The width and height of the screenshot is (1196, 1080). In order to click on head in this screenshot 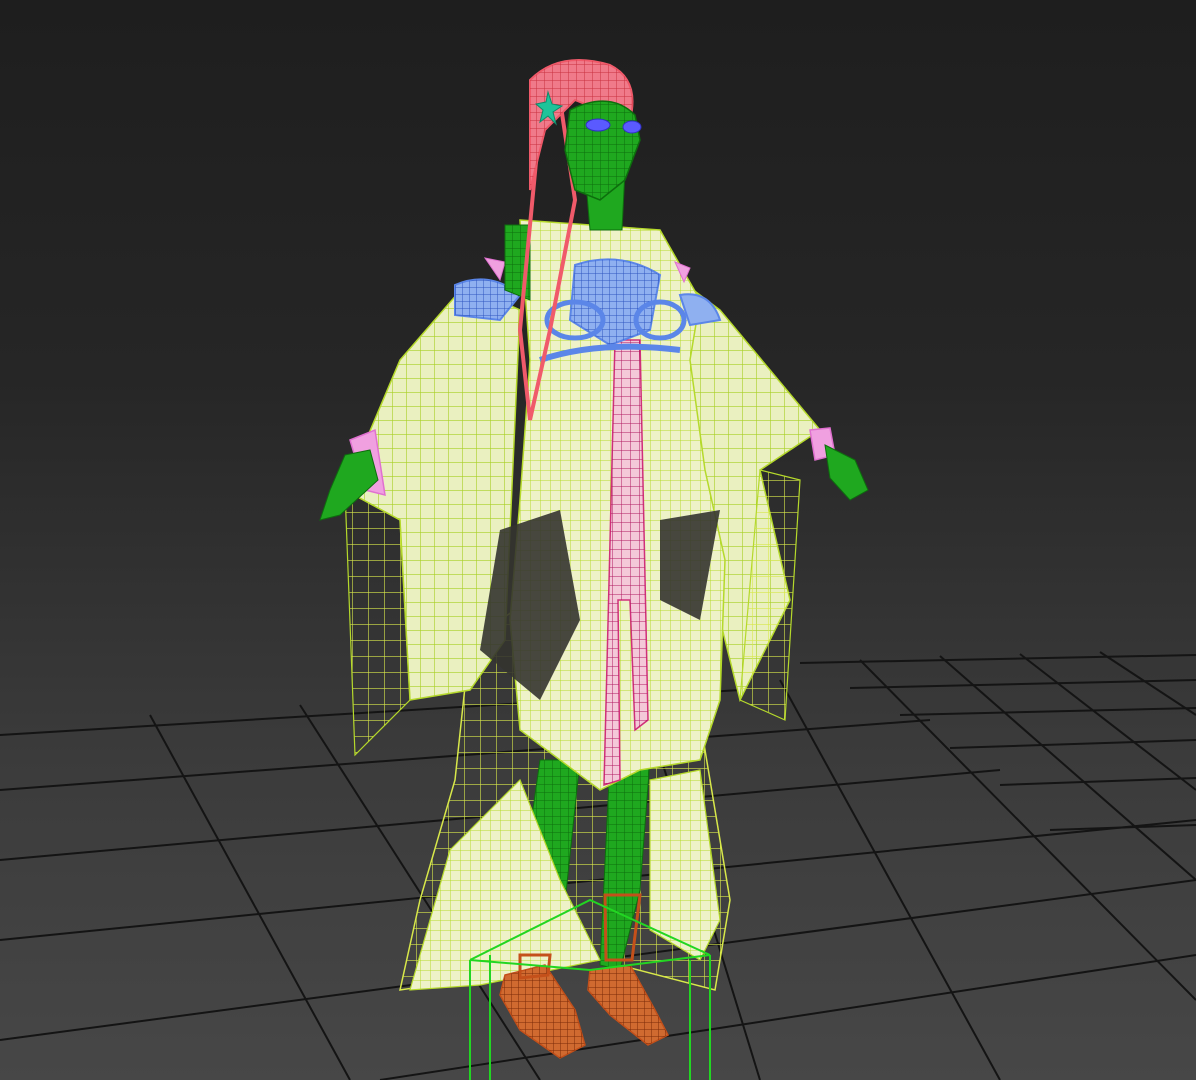, I will do `click(602, 150)`.